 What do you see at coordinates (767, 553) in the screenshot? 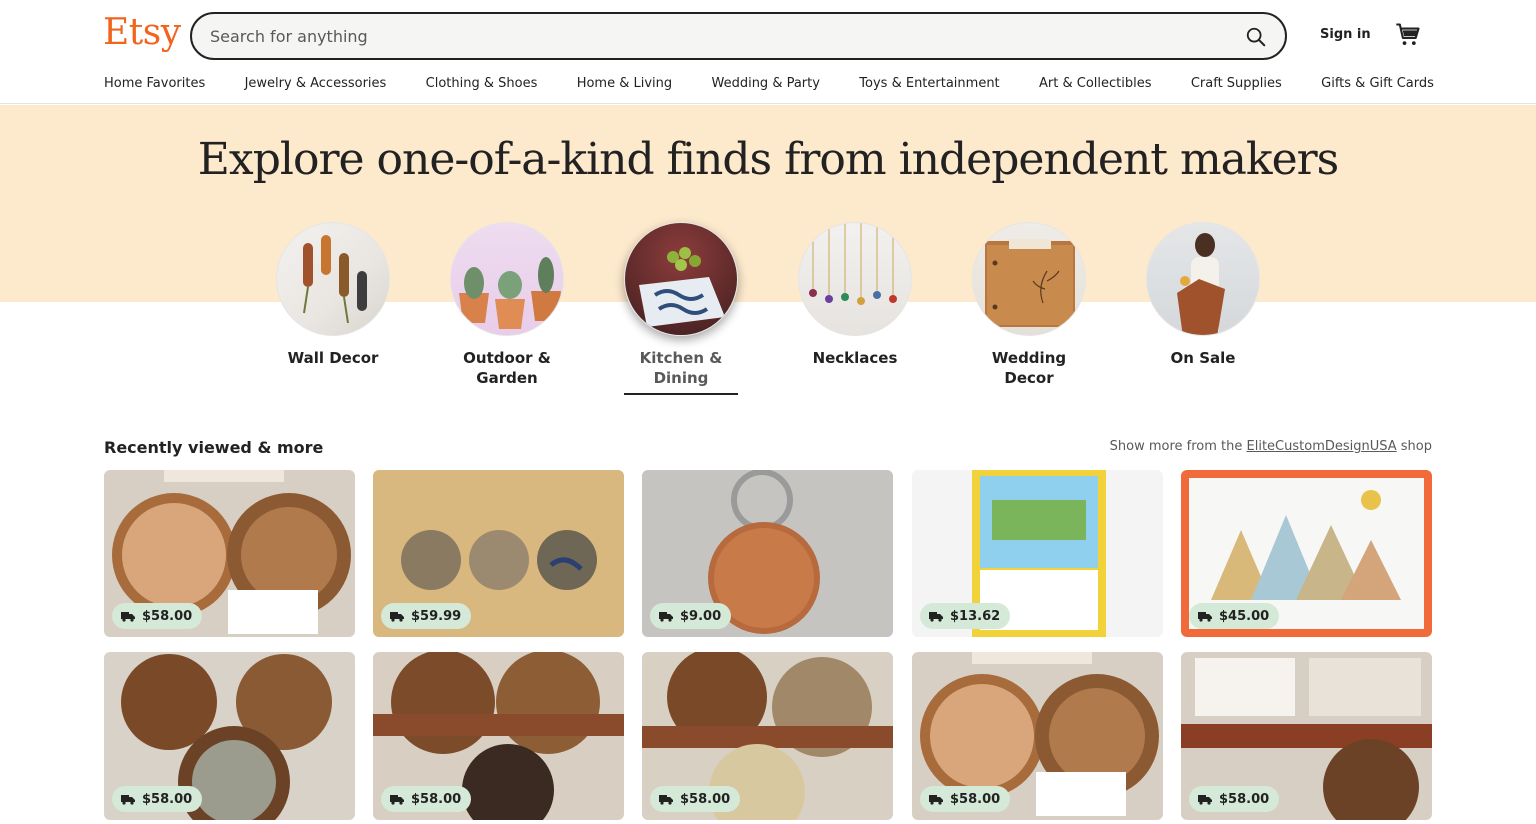
I see `listing-tile: $9.00` at bounding box center [767, 553].